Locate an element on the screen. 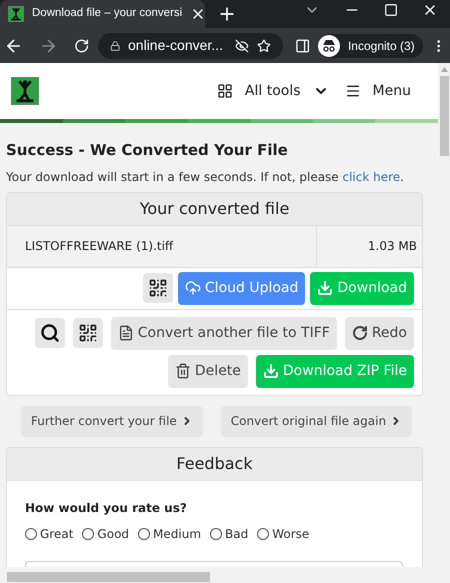 The height and width of the screenshot is (583, 450). file-button: Convert another file to TIFF is located at coordinates (223, 333).